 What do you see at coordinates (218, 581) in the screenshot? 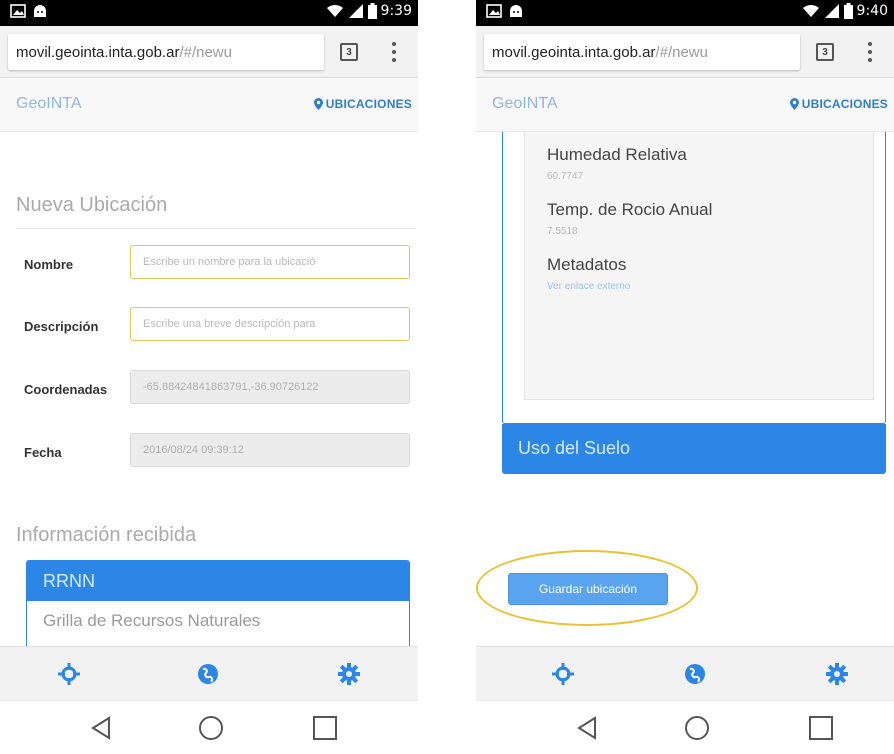
I see `rrnn-panel-heading: RRNN` at bounding box center [218, 581].